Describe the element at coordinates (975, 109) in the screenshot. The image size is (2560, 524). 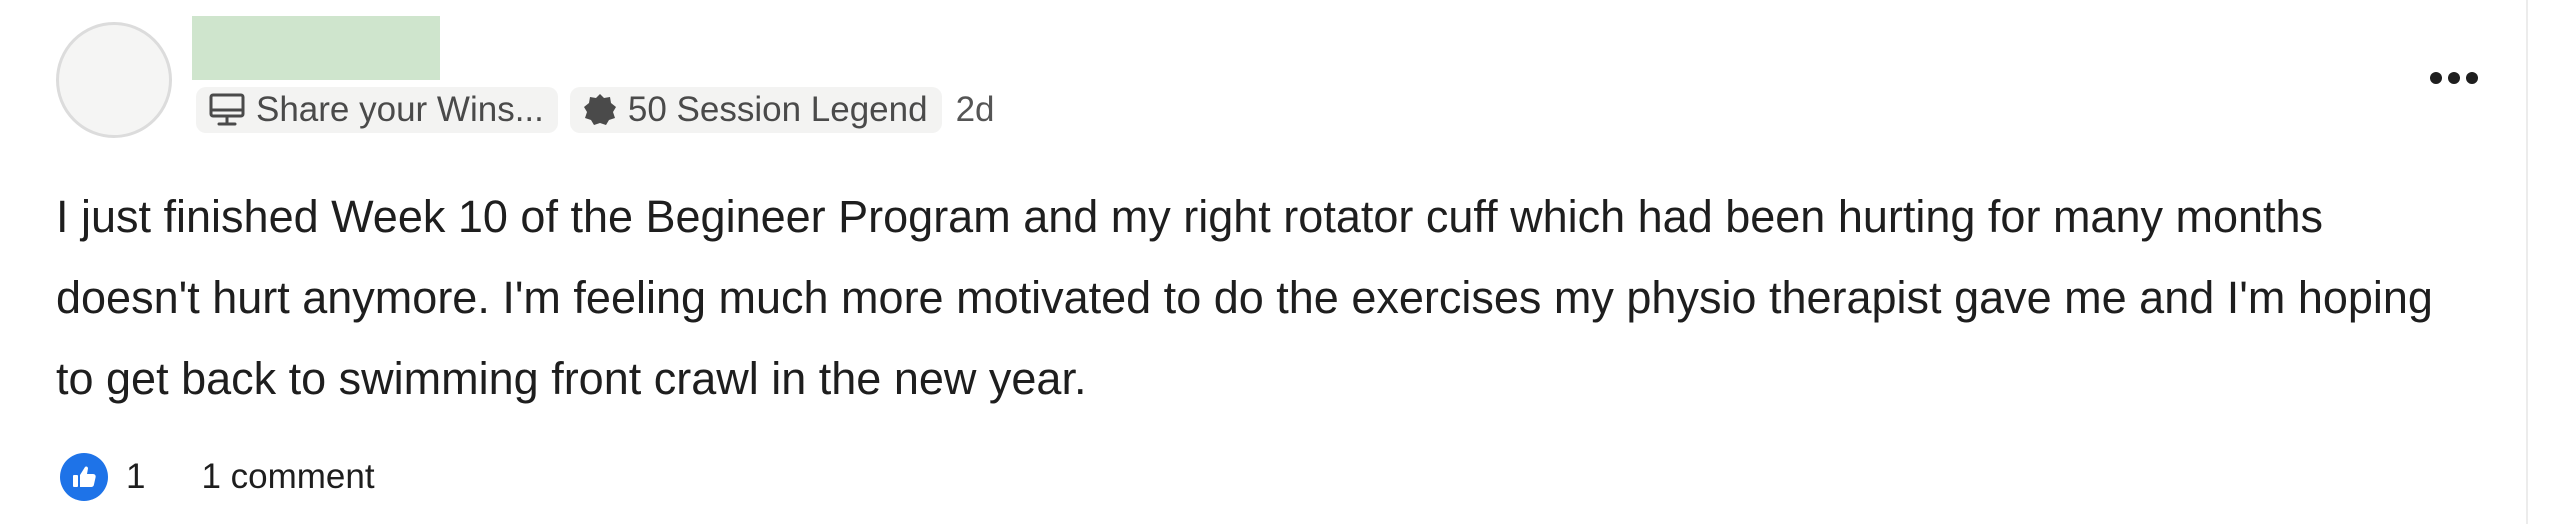
I see `post-timestamp: 2d` at that location.